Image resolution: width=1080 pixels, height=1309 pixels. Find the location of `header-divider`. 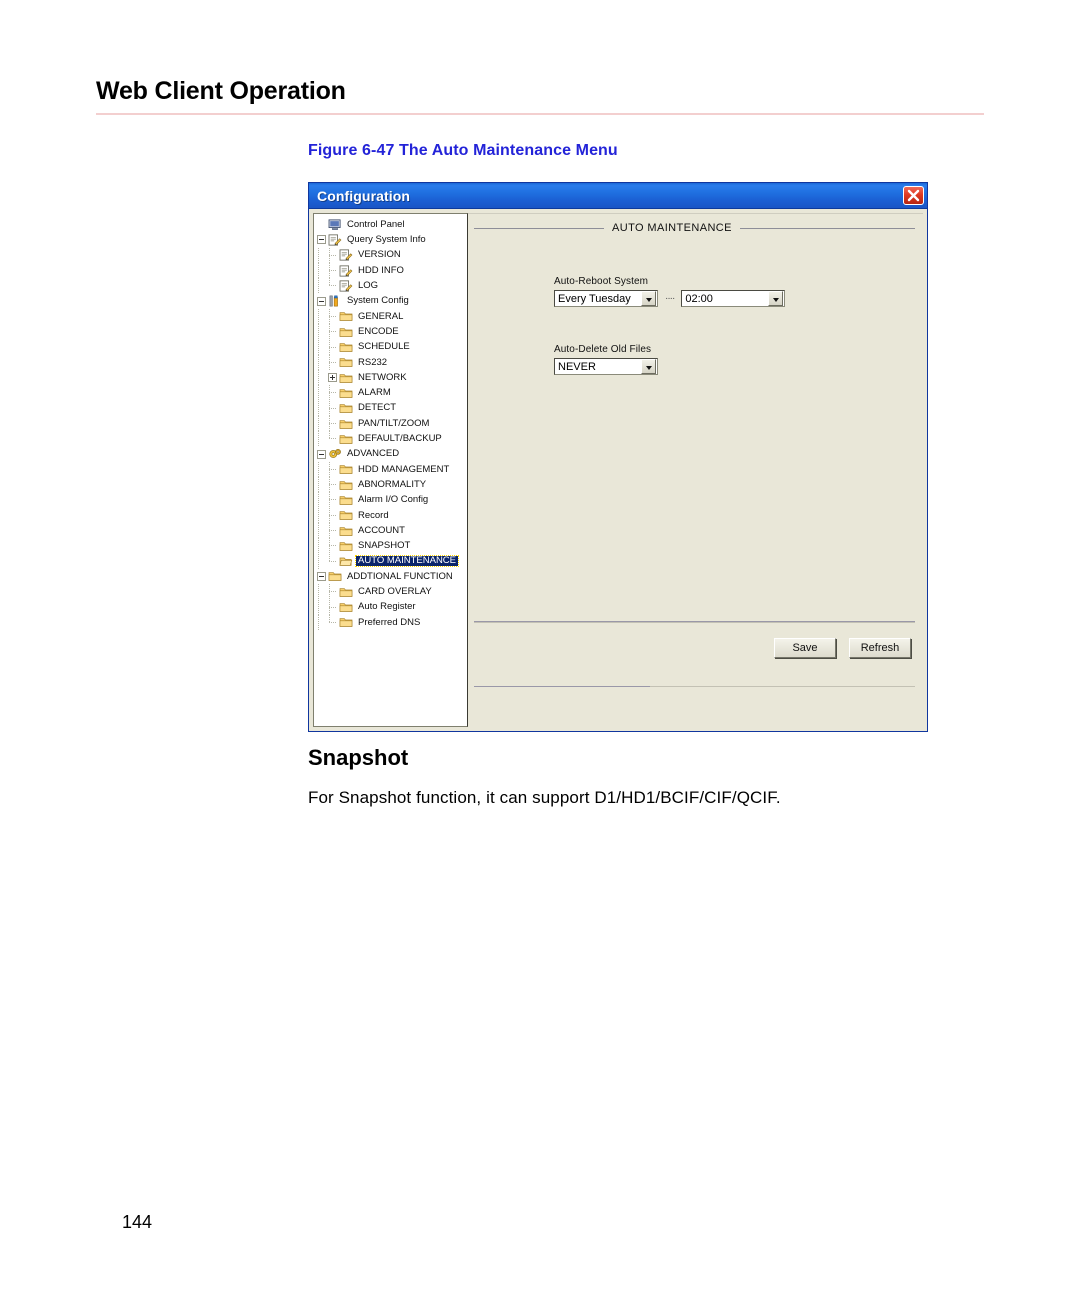

header-divider is located at coordinates (540, 114).